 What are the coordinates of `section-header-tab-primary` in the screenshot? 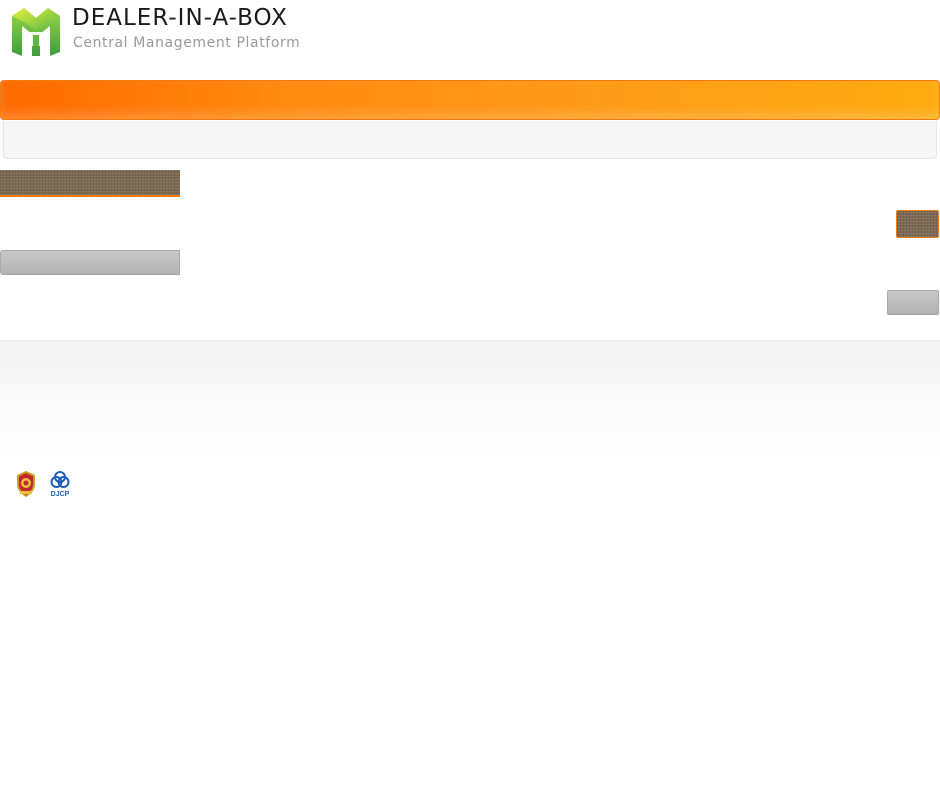 It's located at (90, 183).